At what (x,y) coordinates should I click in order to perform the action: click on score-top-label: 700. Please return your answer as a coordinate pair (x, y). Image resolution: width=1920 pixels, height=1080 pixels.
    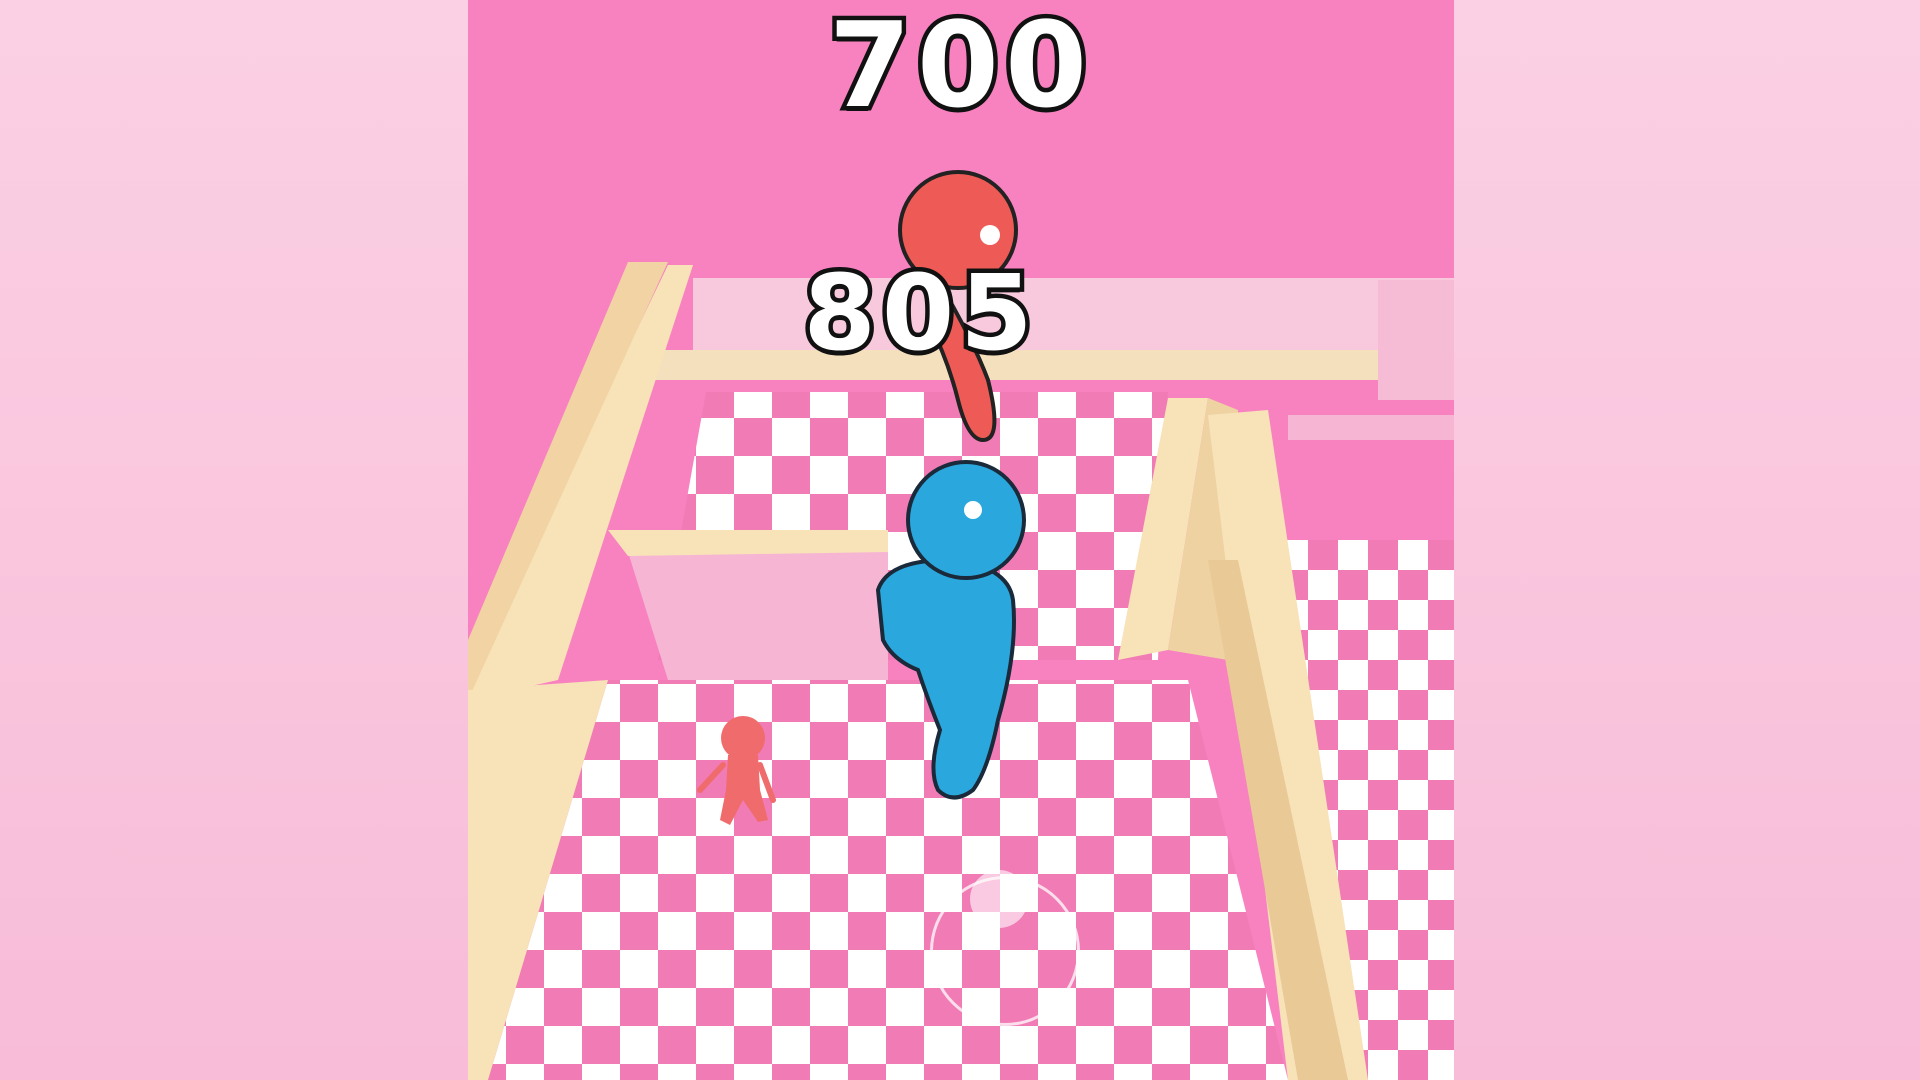
    Looking at the image, I should click on (959, 67).